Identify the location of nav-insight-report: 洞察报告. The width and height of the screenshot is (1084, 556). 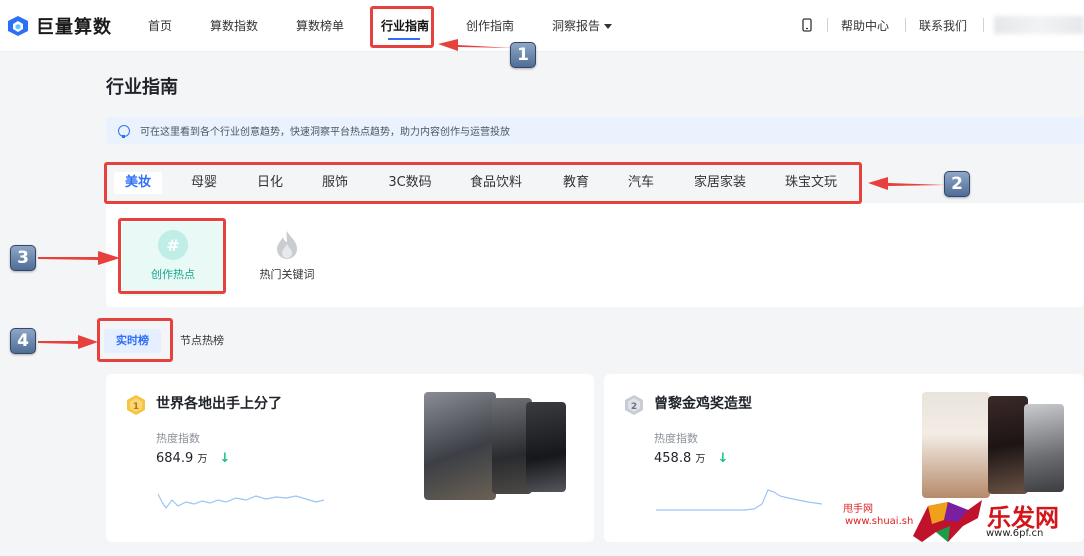
(582, 25).